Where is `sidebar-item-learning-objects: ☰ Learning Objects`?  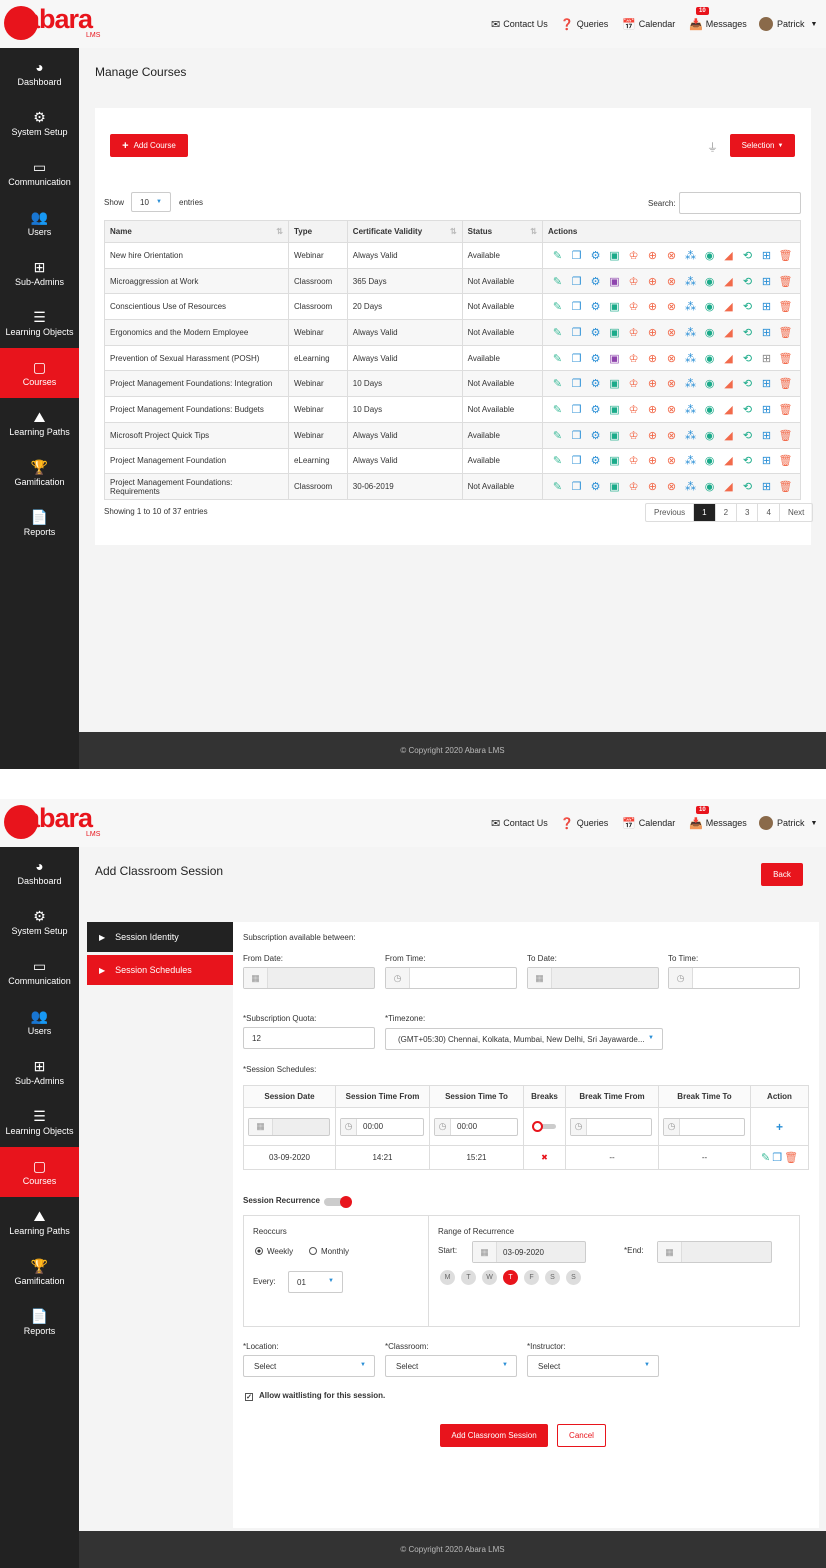
sidebar-item-learning-objects: ☰ Learning Objects is located at coordinates (39, 1122).